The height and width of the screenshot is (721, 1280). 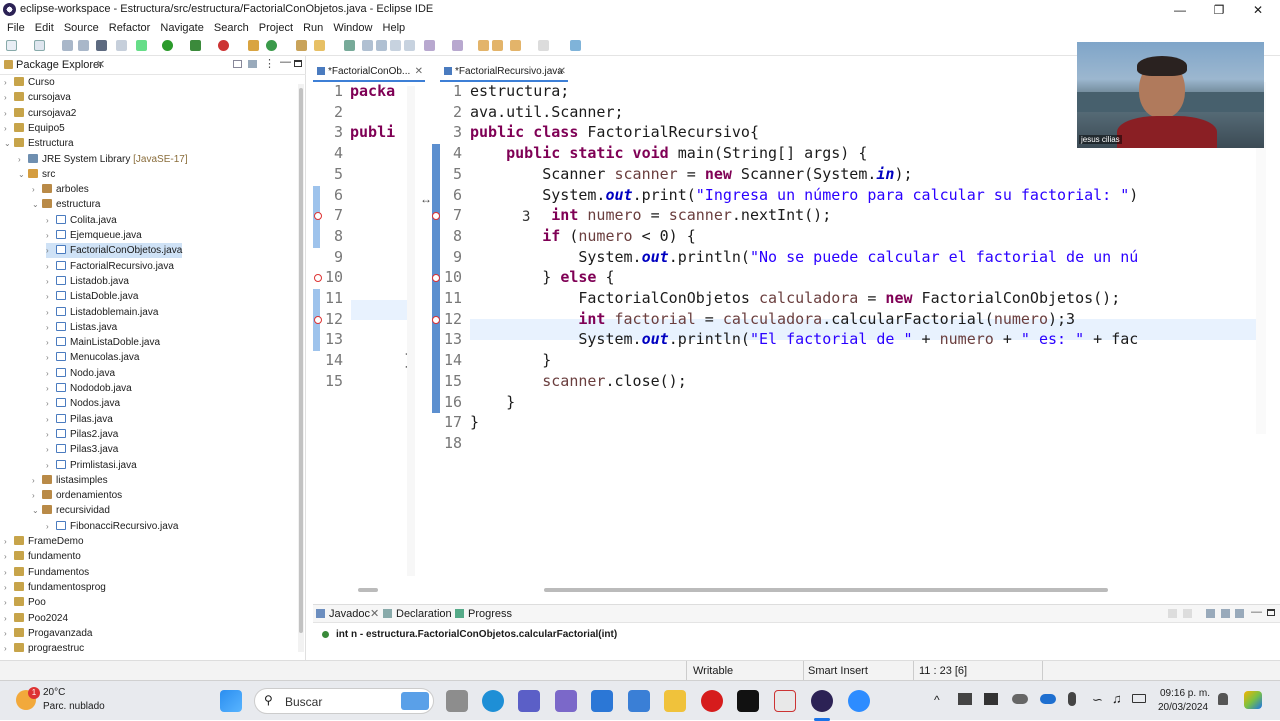 I want to click on menu-help: Help, so click(x=394, y=28).